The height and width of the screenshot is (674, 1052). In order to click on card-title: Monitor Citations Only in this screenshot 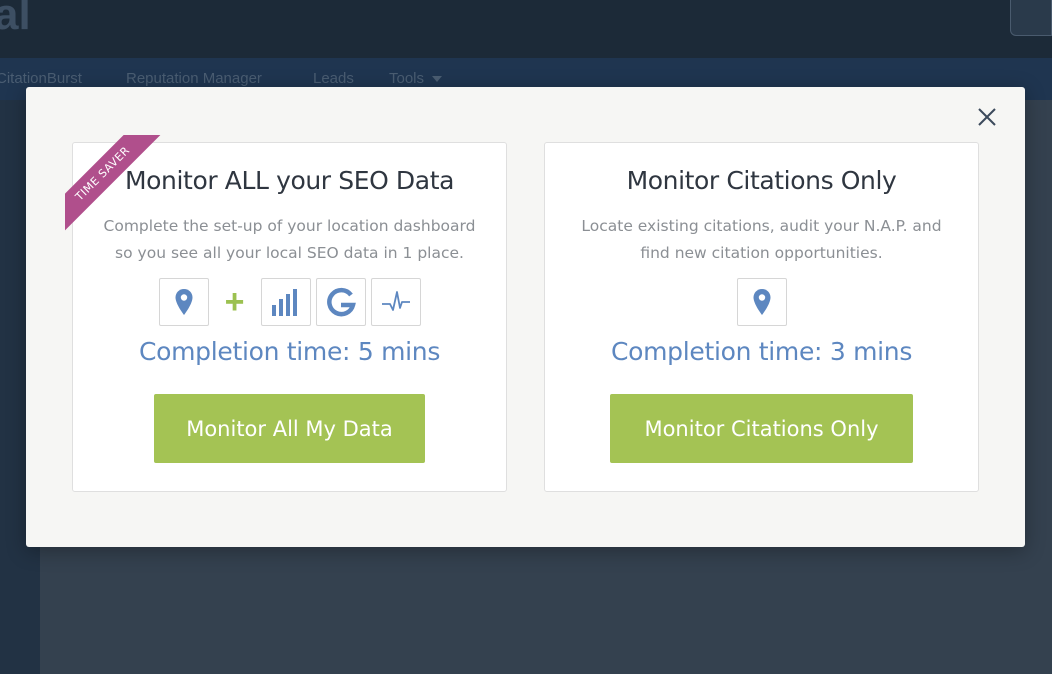, I will do `click(761, 180)`.